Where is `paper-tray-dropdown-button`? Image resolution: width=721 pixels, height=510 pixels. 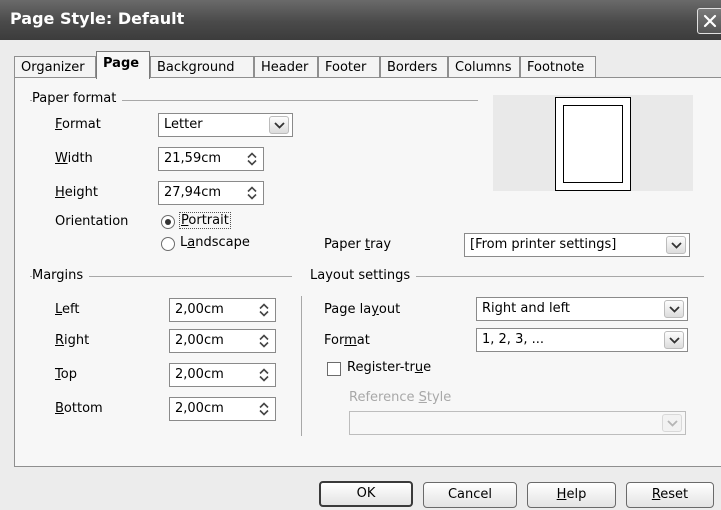
paper-tray-dropdown-button is located at coordinates (676, 245).